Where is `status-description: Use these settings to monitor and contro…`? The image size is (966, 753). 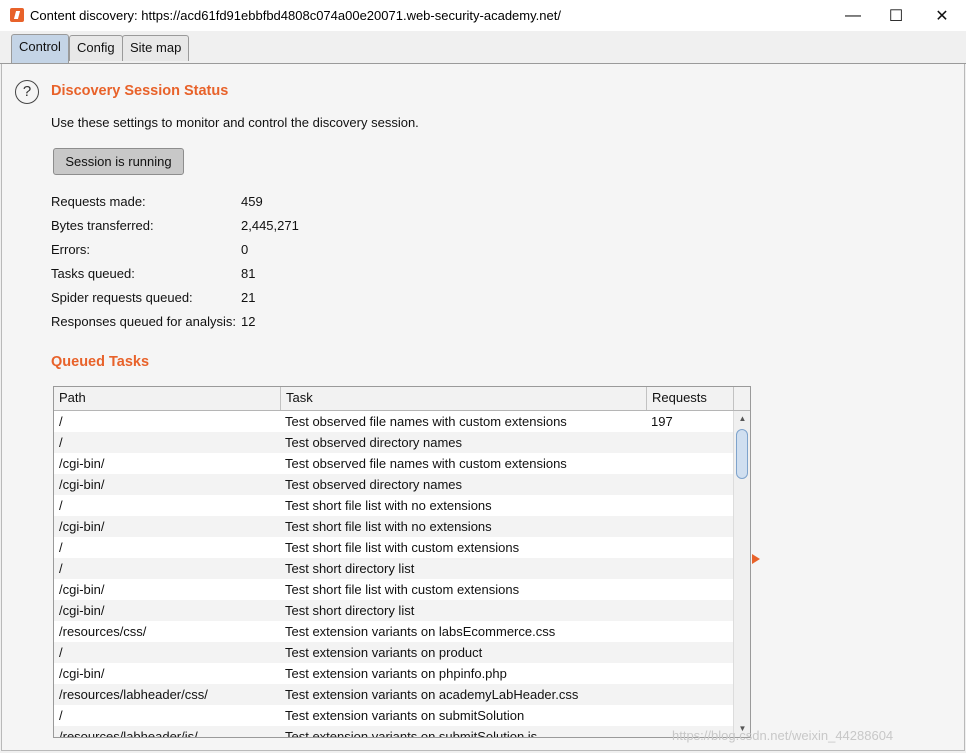
status-description: Use these settings to monitor and contro… is located at coordinates (235, 122).